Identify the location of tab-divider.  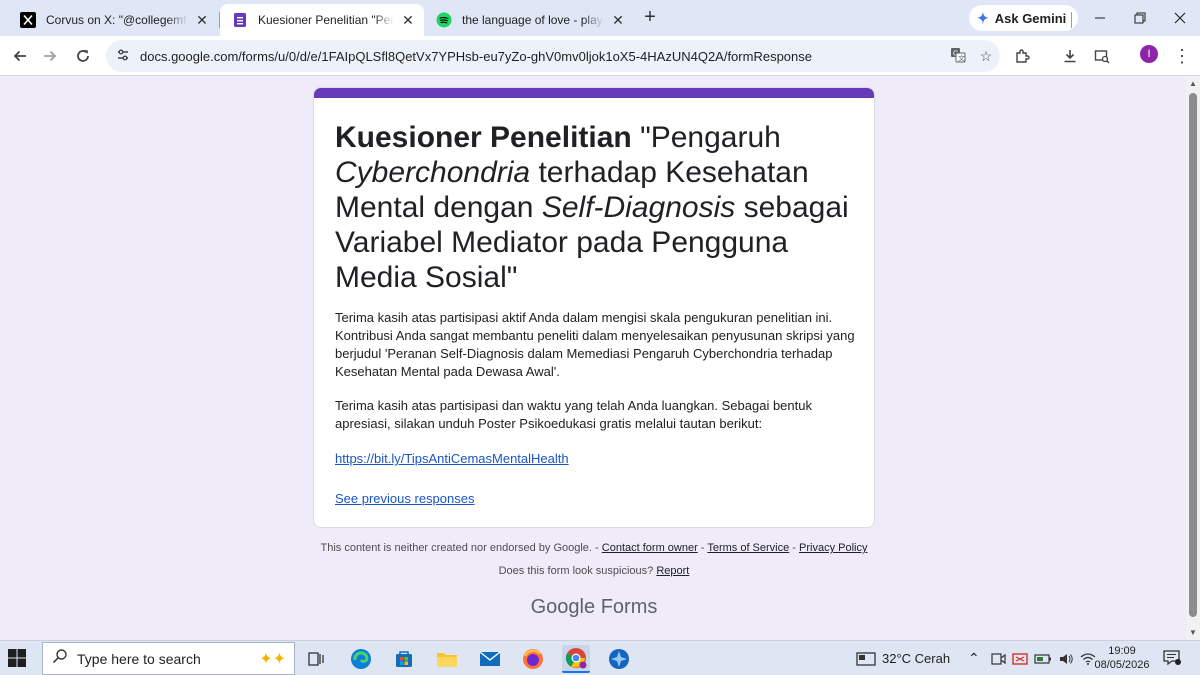
(1071, 20).